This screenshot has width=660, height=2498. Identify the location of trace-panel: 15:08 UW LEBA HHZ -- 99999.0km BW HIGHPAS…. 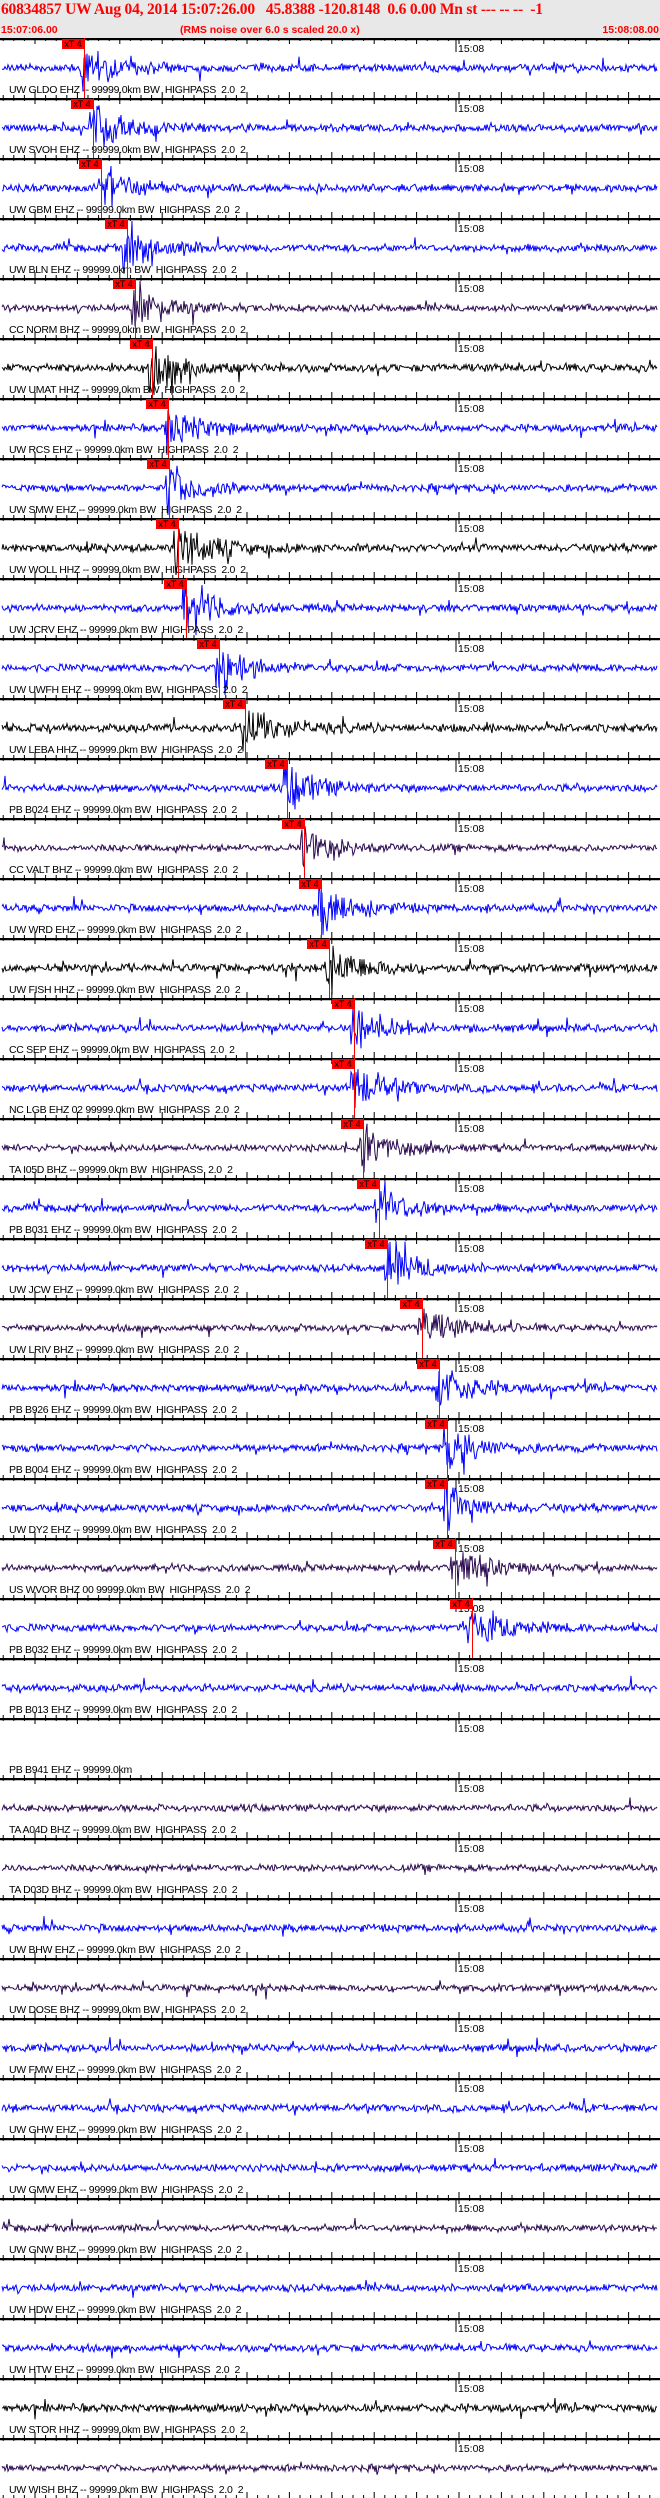
(330, 728).